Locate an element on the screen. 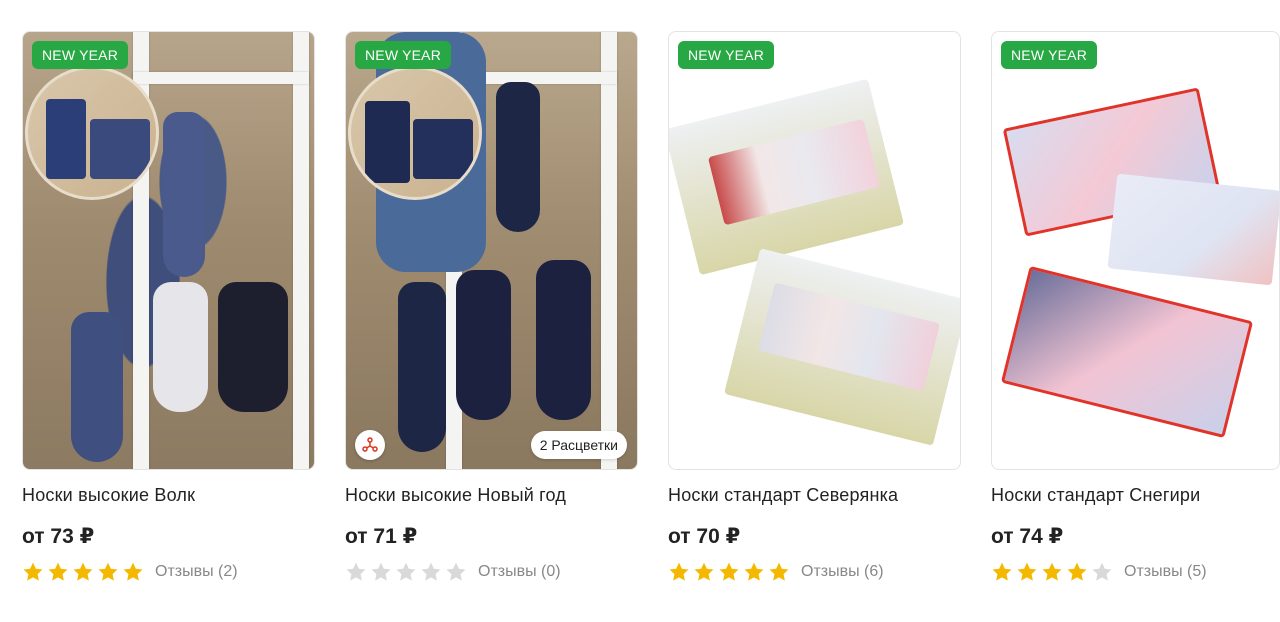 This screenshot has height=622, width=1280. share-button is located at coordinates (370, 445).